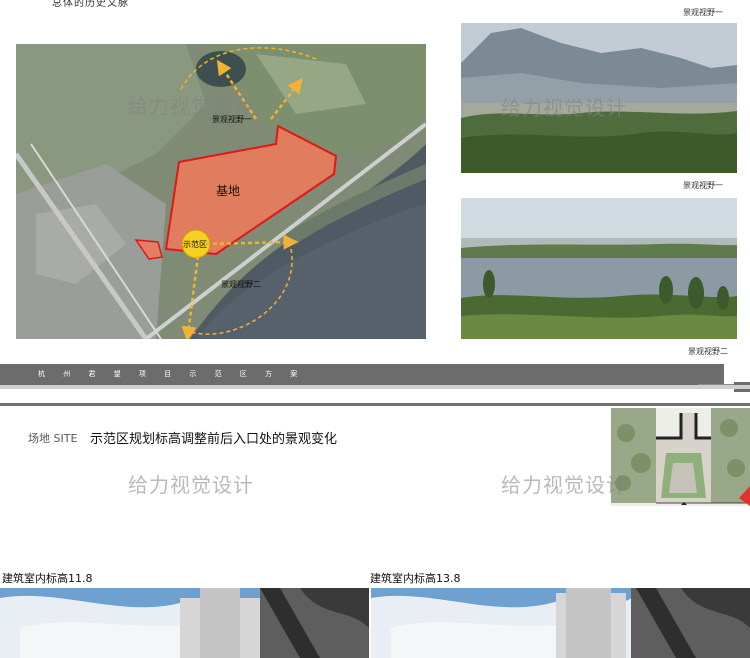 Image resolution: width=750 pixels, height=658 pixels. What do you see at coordinates (703, 185) in the screenshot?
I see `photo2-caption-top: 景观视野一` at bounding box center [703, 185].